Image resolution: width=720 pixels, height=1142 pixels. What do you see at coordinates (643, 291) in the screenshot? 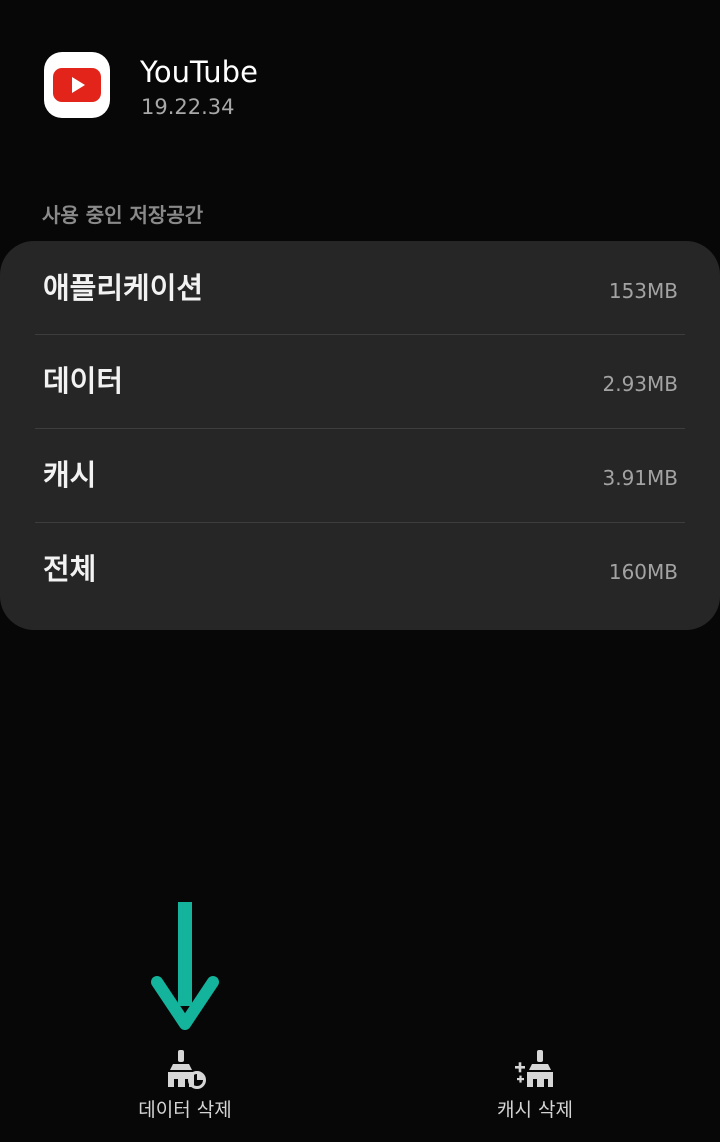
I see `storage-row-value: 153MB` at bounding box center [643, 291].